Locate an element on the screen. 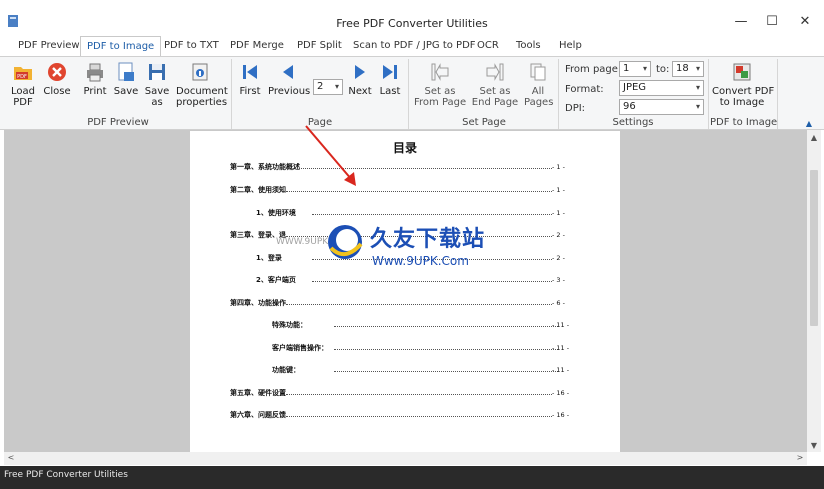  tab-pdf-to-txt: PDF to TXT is located at coordinates (191, 47).